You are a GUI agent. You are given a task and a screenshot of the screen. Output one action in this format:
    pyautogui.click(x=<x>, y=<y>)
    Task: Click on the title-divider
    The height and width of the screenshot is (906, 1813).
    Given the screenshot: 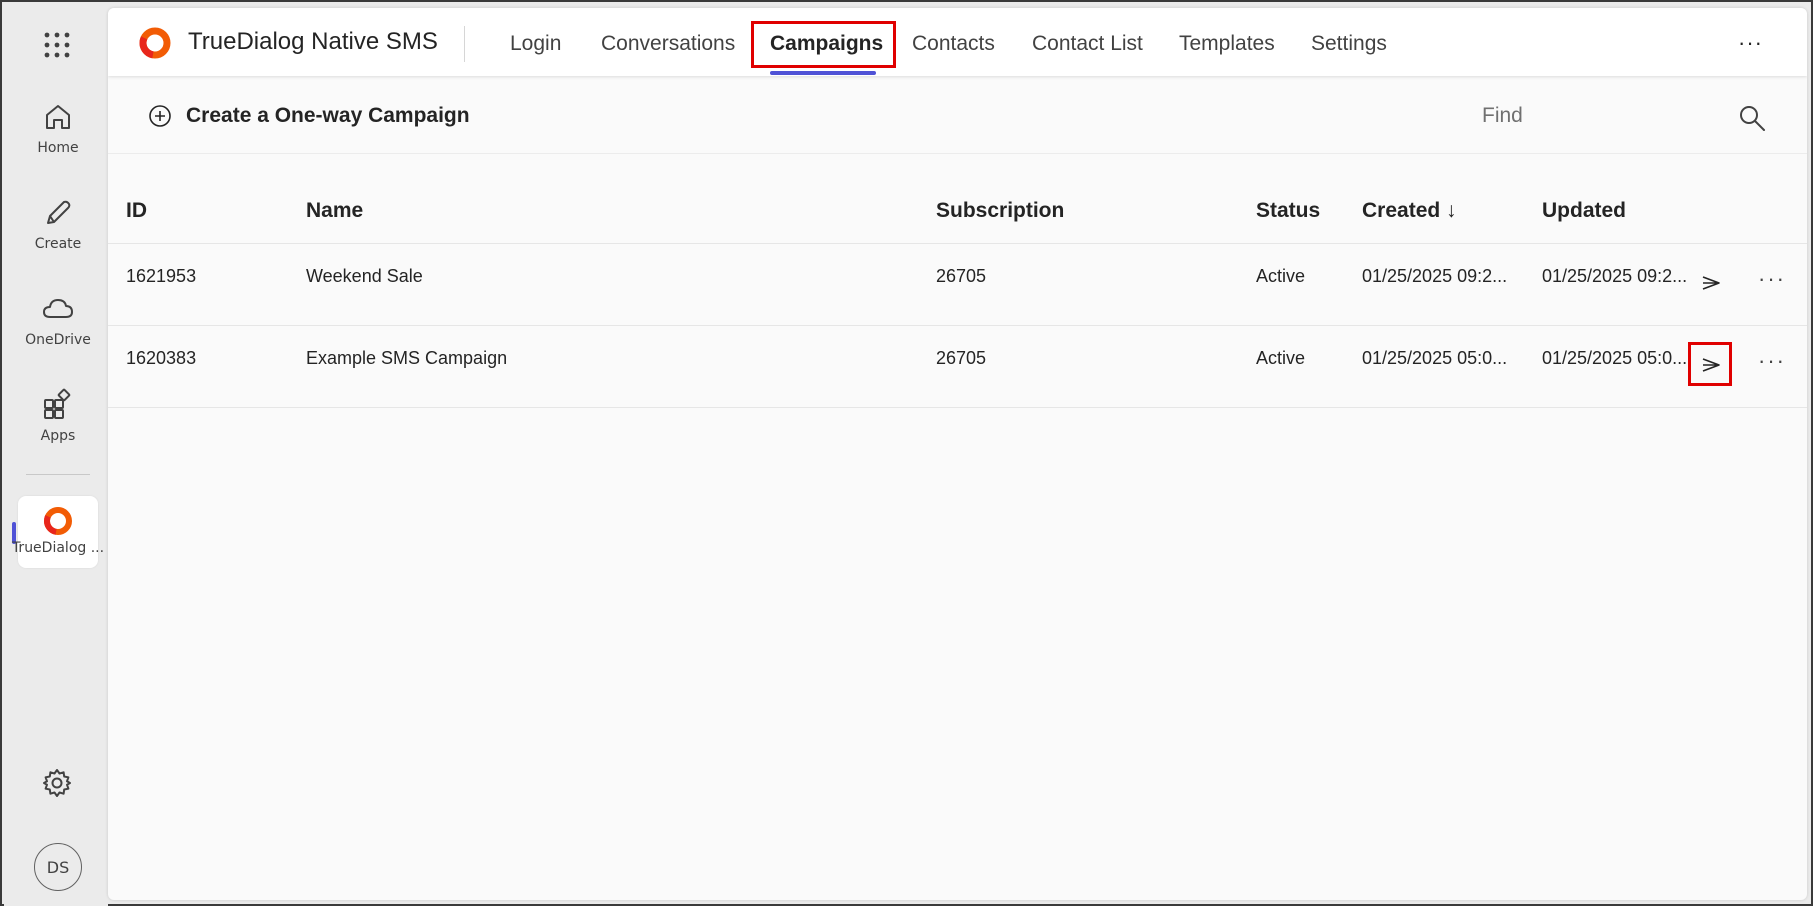 What is the action you would take?
    pyautogui.click(x=464, y=44)
    